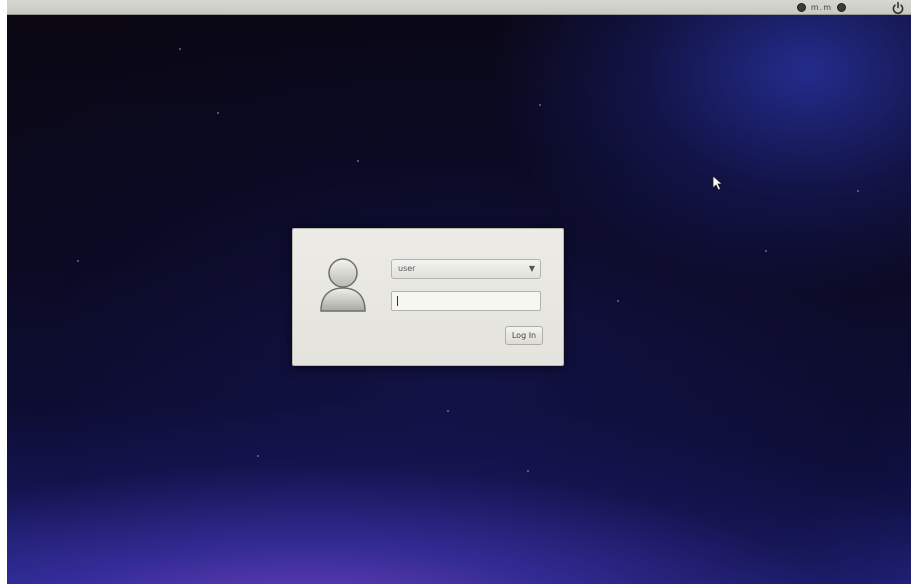 The height and width of the screenshot is (586, 913). Describe the element at coordinates (801, 7) in the screenshot. I see `accessibility-icon` at that location.